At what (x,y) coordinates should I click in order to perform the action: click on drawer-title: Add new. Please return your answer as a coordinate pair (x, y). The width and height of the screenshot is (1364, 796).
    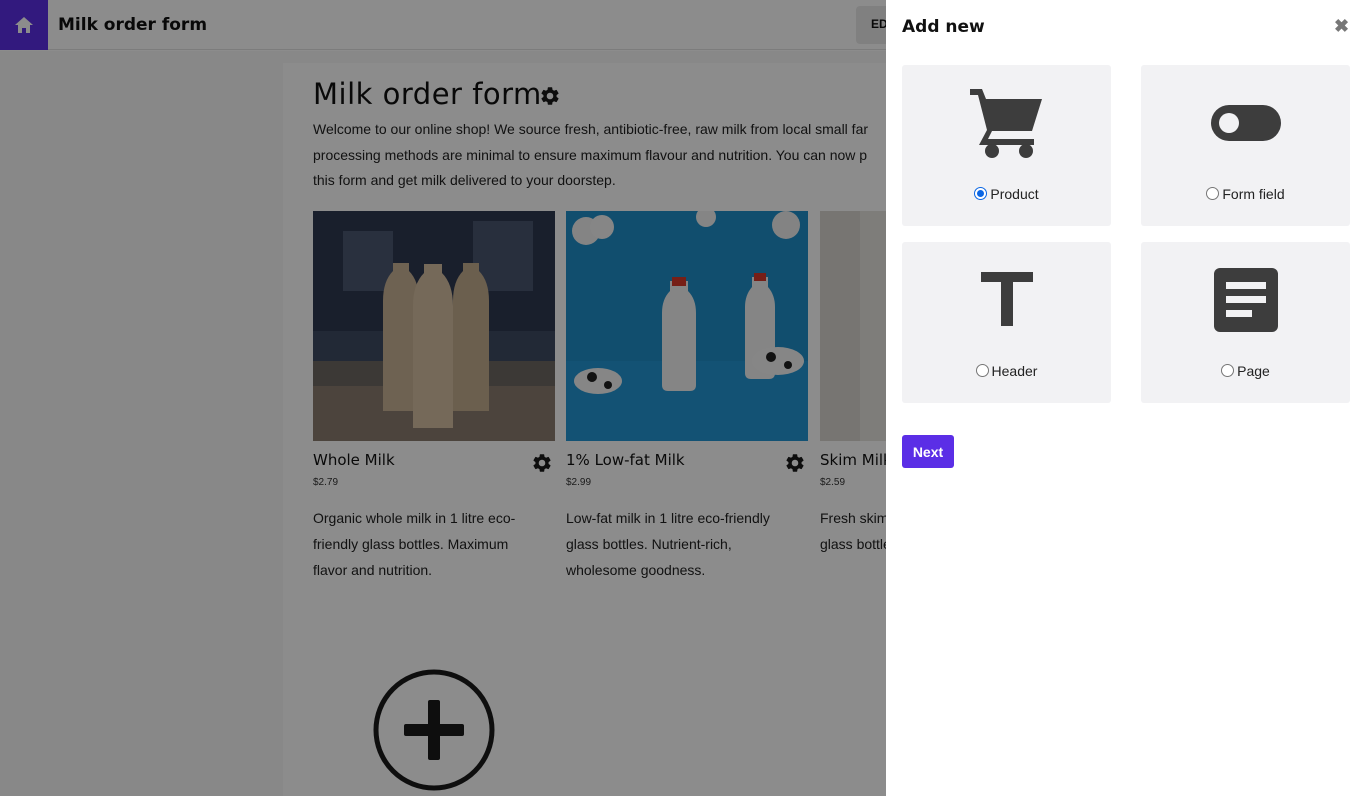
    Looking at the image, I should click on (943, 27).